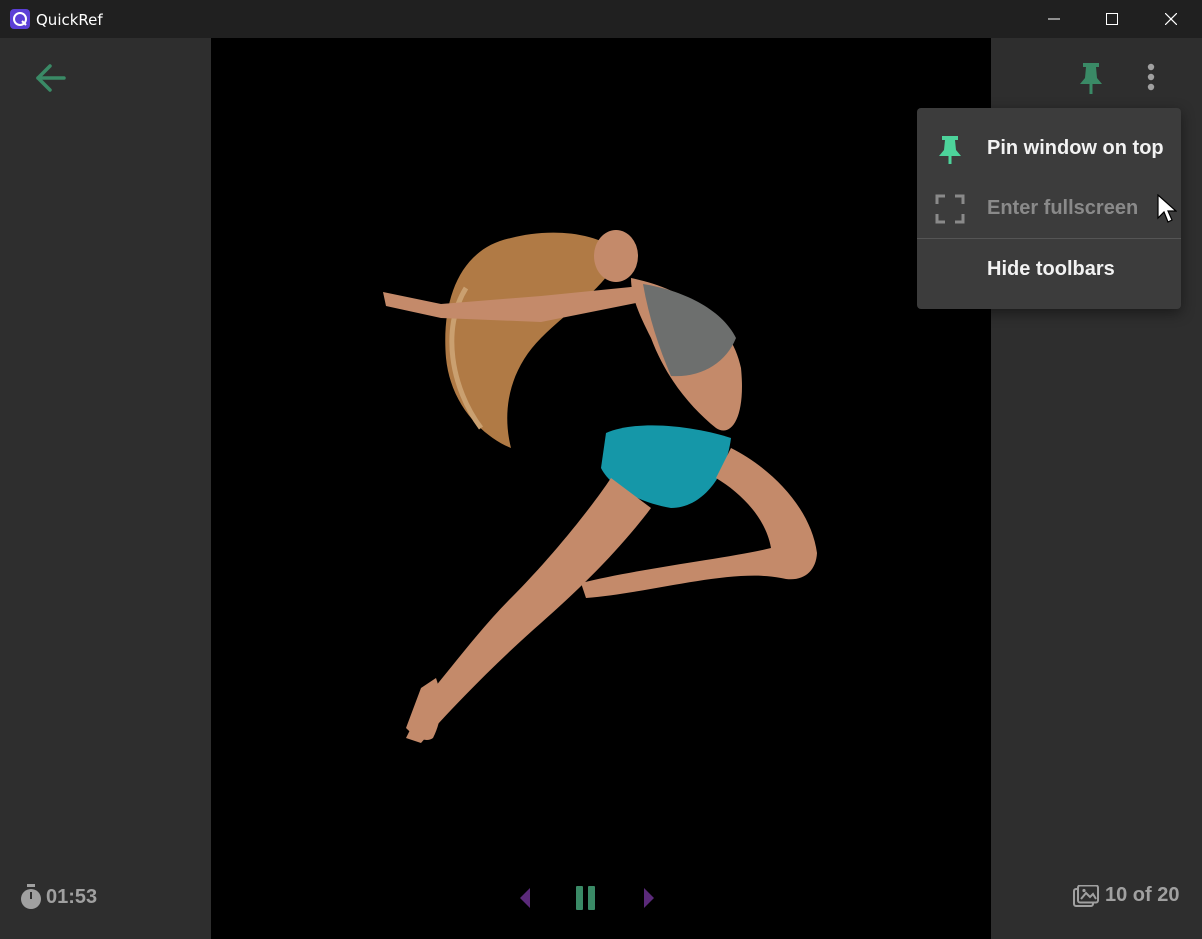 The height and width of the screenshot is (939, 1202). What do you see at coordinates (1049, 238) in the screenshot?
I see `menu-divider` at bounding box center [1049, 238].